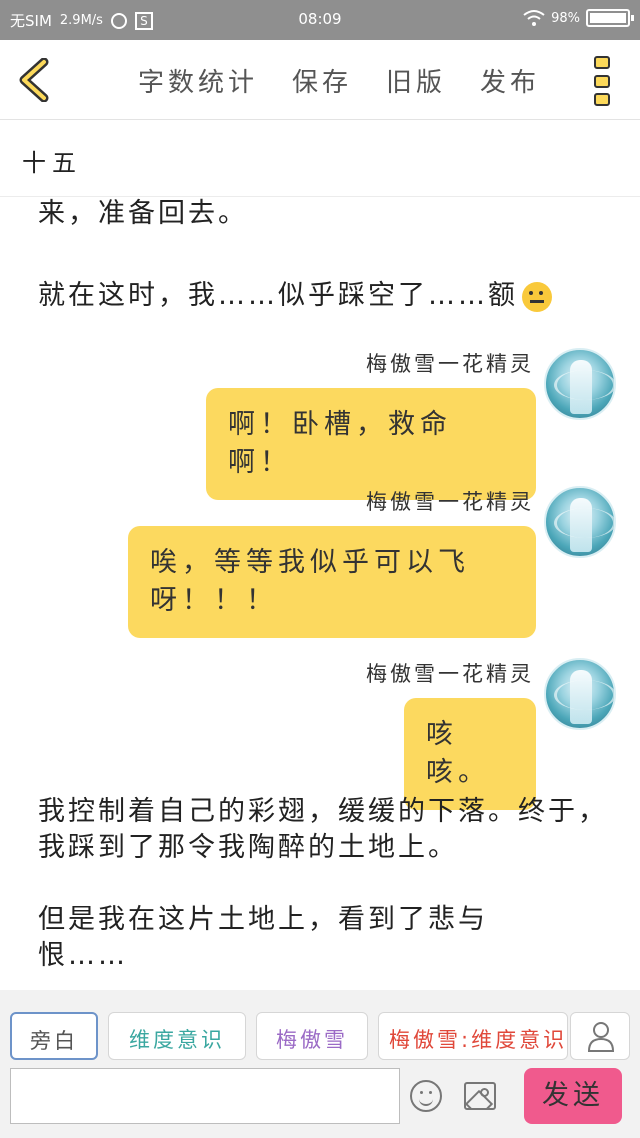  Describe the element at coordinates (573, 1096) in the screenshot. I see `send-button: 发送` at that location.